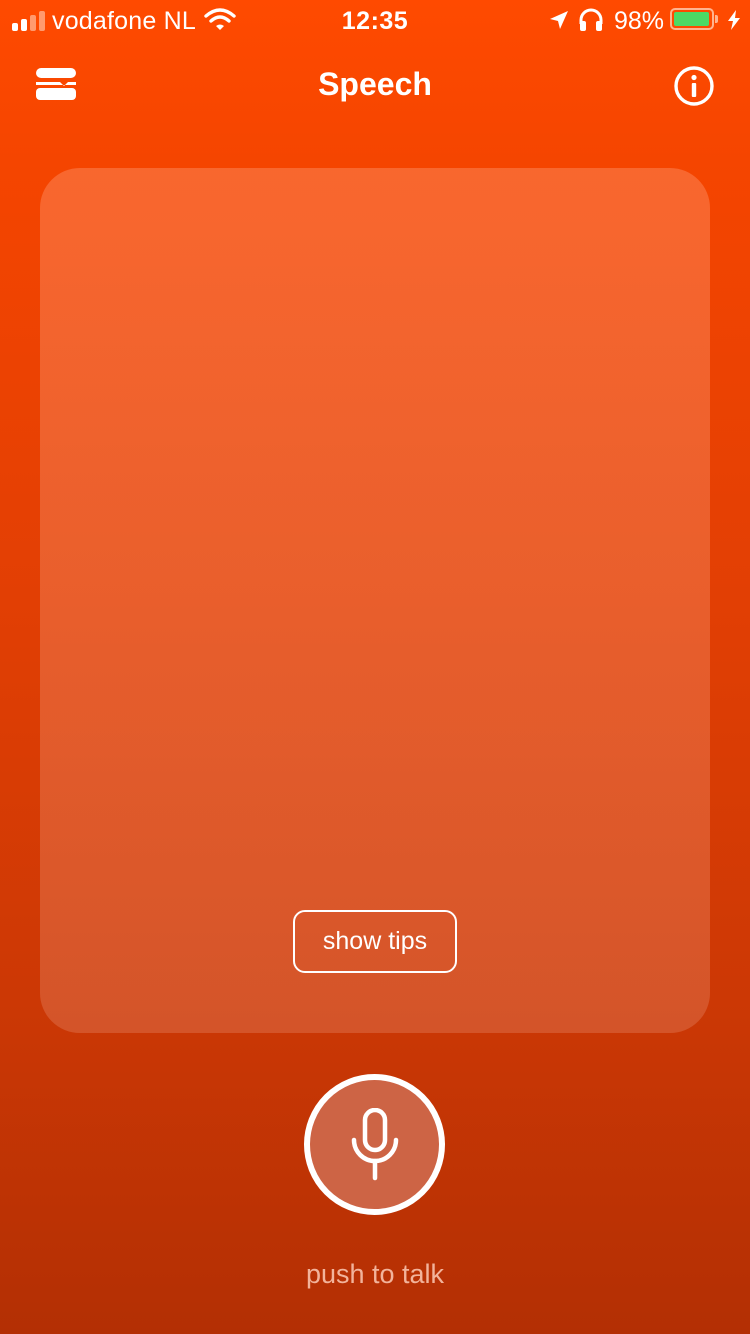 This screenshot has width=750, height=1334. Describe the element at coordinates (375, 1274) in the screenshot. I see `push-to-talk-label: push to talk` at that location.